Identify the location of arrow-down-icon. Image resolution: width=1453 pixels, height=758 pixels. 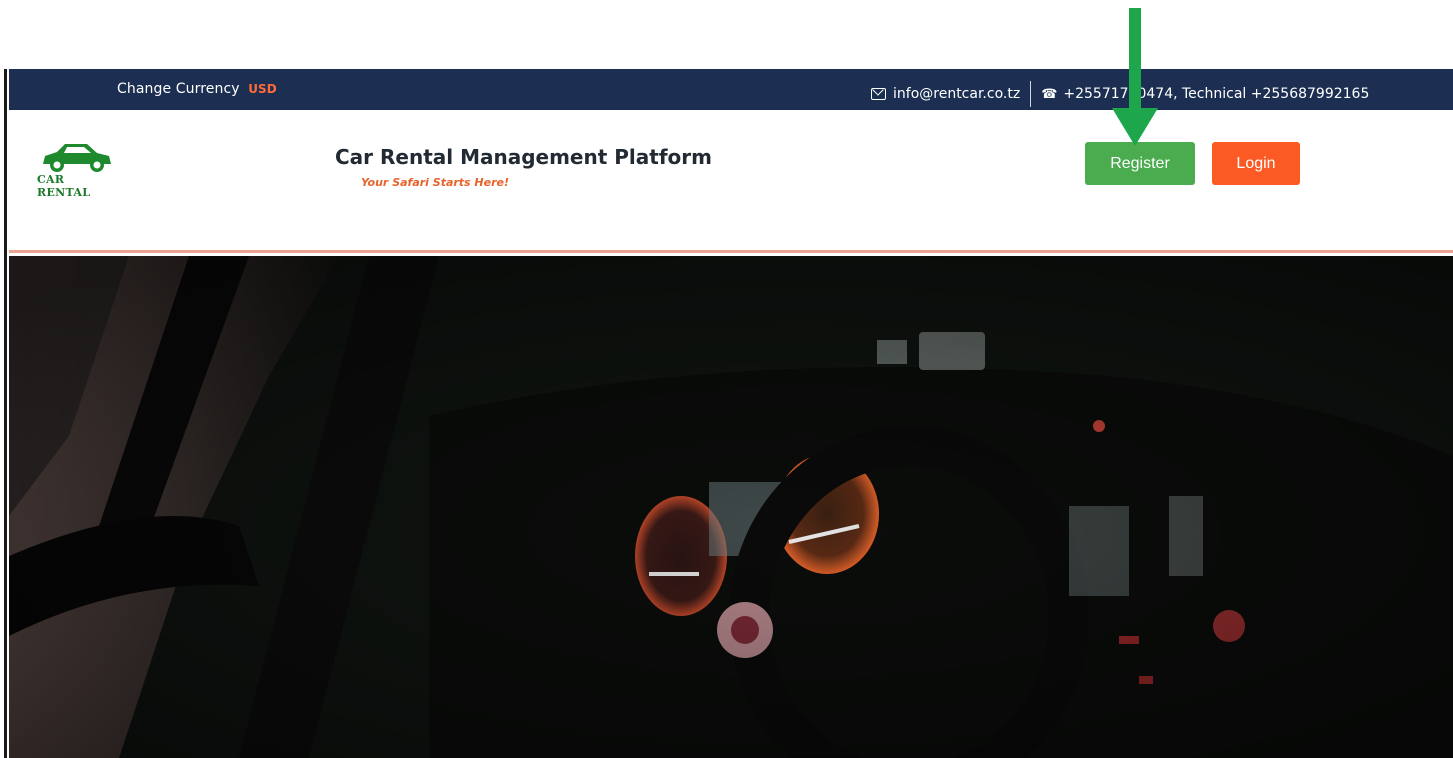
(1135, 74).